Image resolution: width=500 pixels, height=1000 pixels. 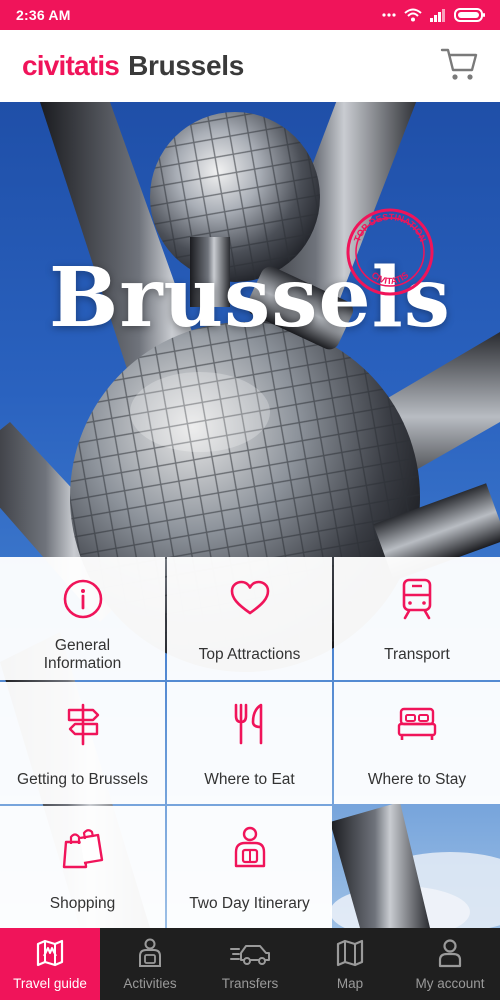 I want to click on wifi-icon, so click(x=413, y=15).